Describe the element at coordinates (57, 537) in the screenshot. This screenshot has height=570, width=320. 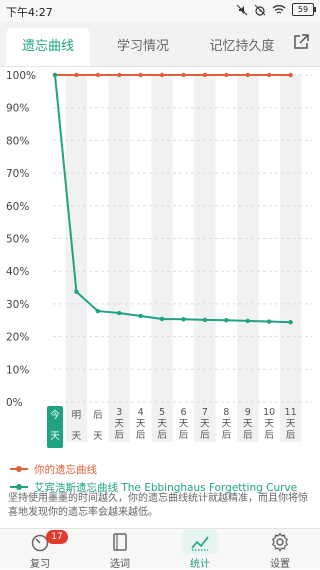
I see `review-badge: 17` at that location.